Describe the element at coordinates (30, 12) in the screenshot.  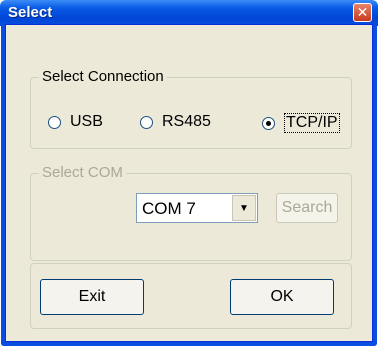
I see `window-title: Select` at that location.